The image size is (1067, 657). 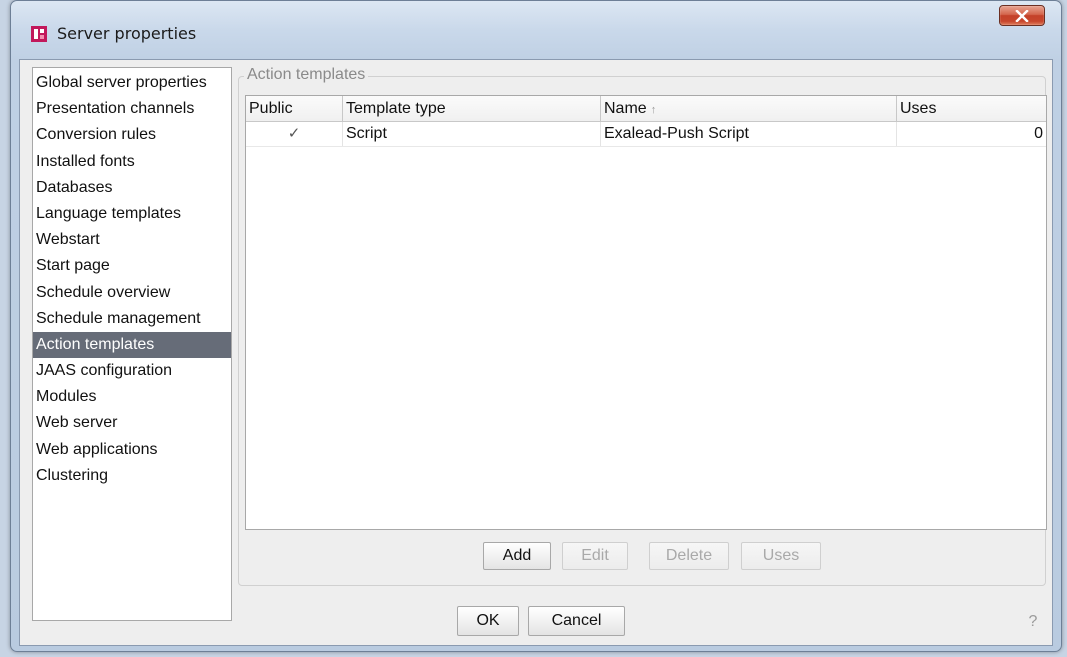 I want to click on sidebar-item-schedule-overview: Schedule overview, so click(x=132, y=293).